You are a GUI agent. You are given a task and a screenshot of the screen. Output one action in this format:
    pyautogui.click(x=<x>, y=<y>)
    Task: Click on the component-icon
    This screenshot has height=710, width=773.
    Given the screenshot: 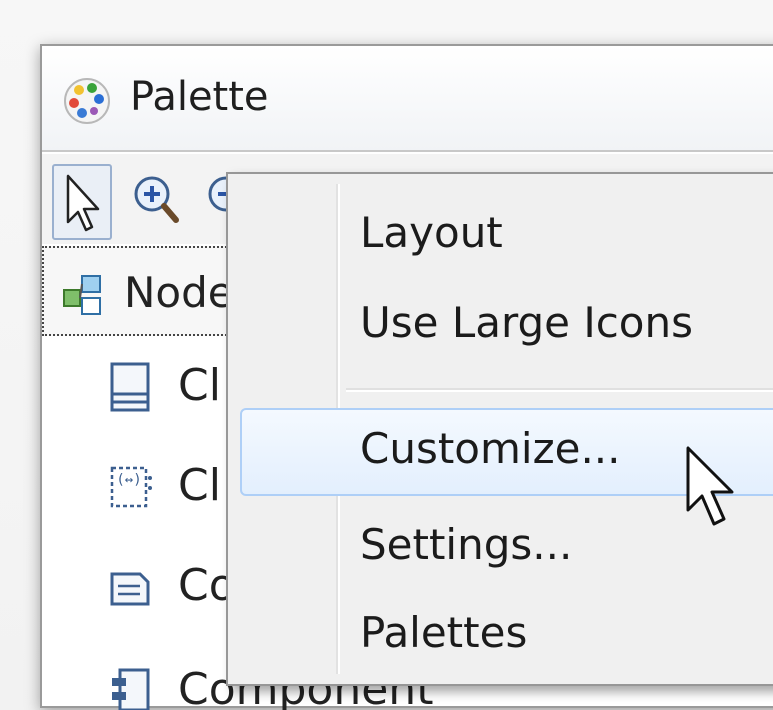 What is the action you would take?
    pyautogui.click(x=131, y=687)
    